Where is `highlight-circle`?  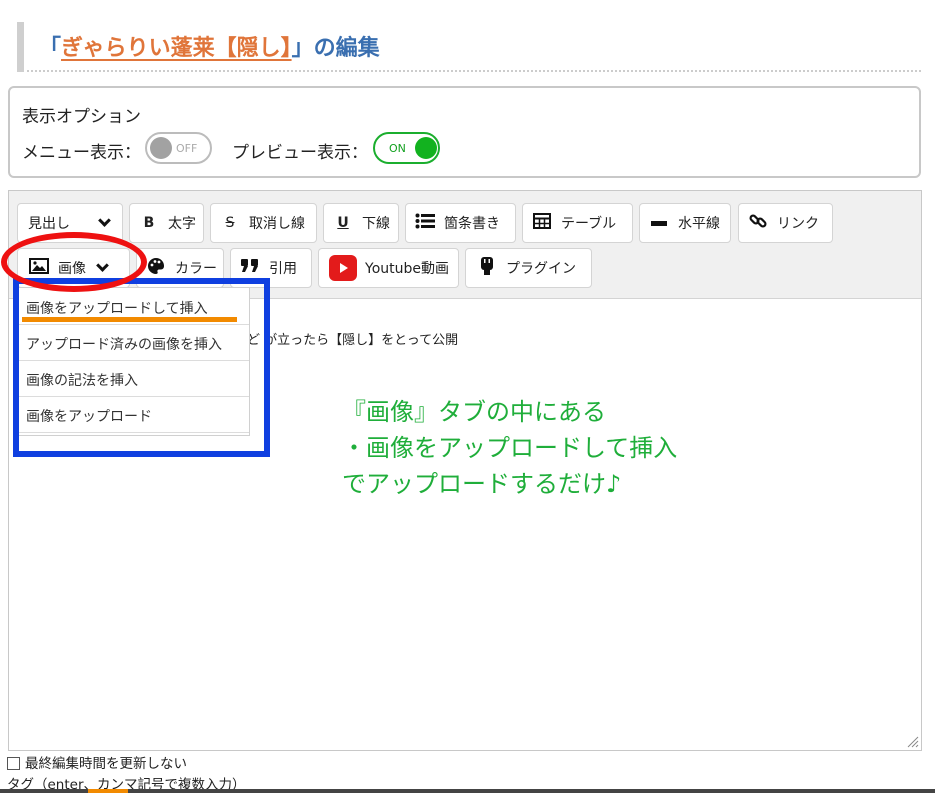
highlight-circle is located at coordinates (74, 262).